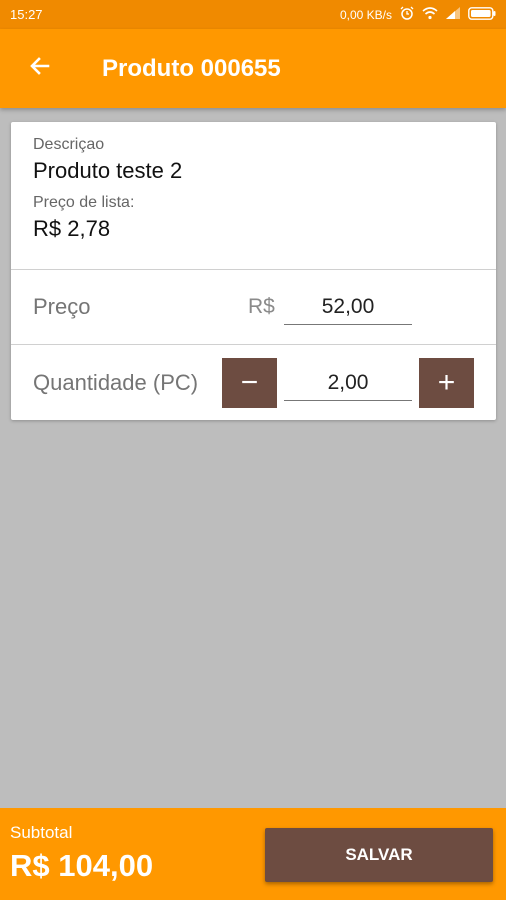 The image size is (506, 900). I want to click on app-toolbar: Produto 000655, so click(253, 68).